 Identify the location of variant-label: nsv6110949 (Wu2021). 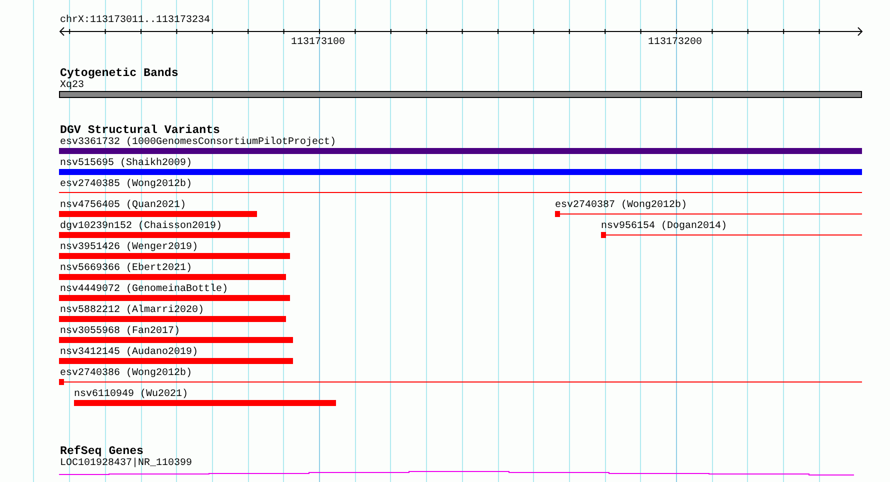
(131, 394).